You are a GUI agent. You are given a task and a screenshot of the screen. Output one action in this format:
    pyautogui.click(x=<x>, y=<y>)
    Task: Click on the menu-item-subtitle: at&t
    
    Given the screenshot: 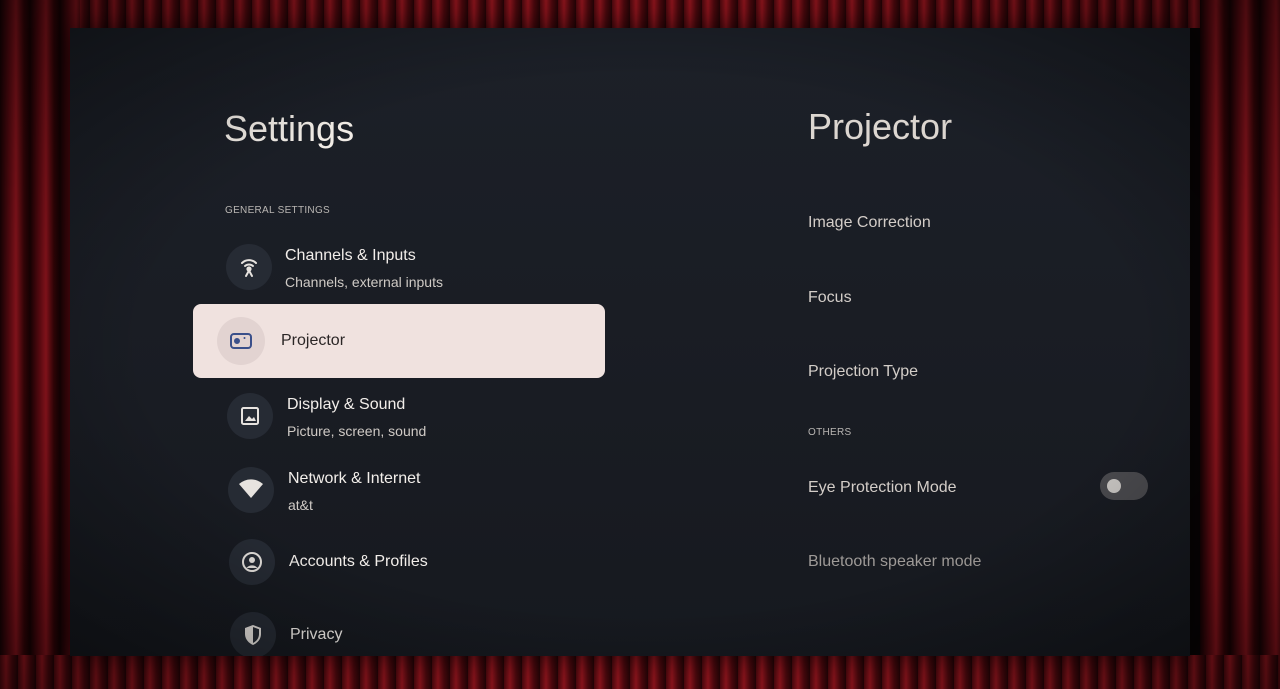 What is the action you would take?
    pyautogui.click(x=300, y=505)
    